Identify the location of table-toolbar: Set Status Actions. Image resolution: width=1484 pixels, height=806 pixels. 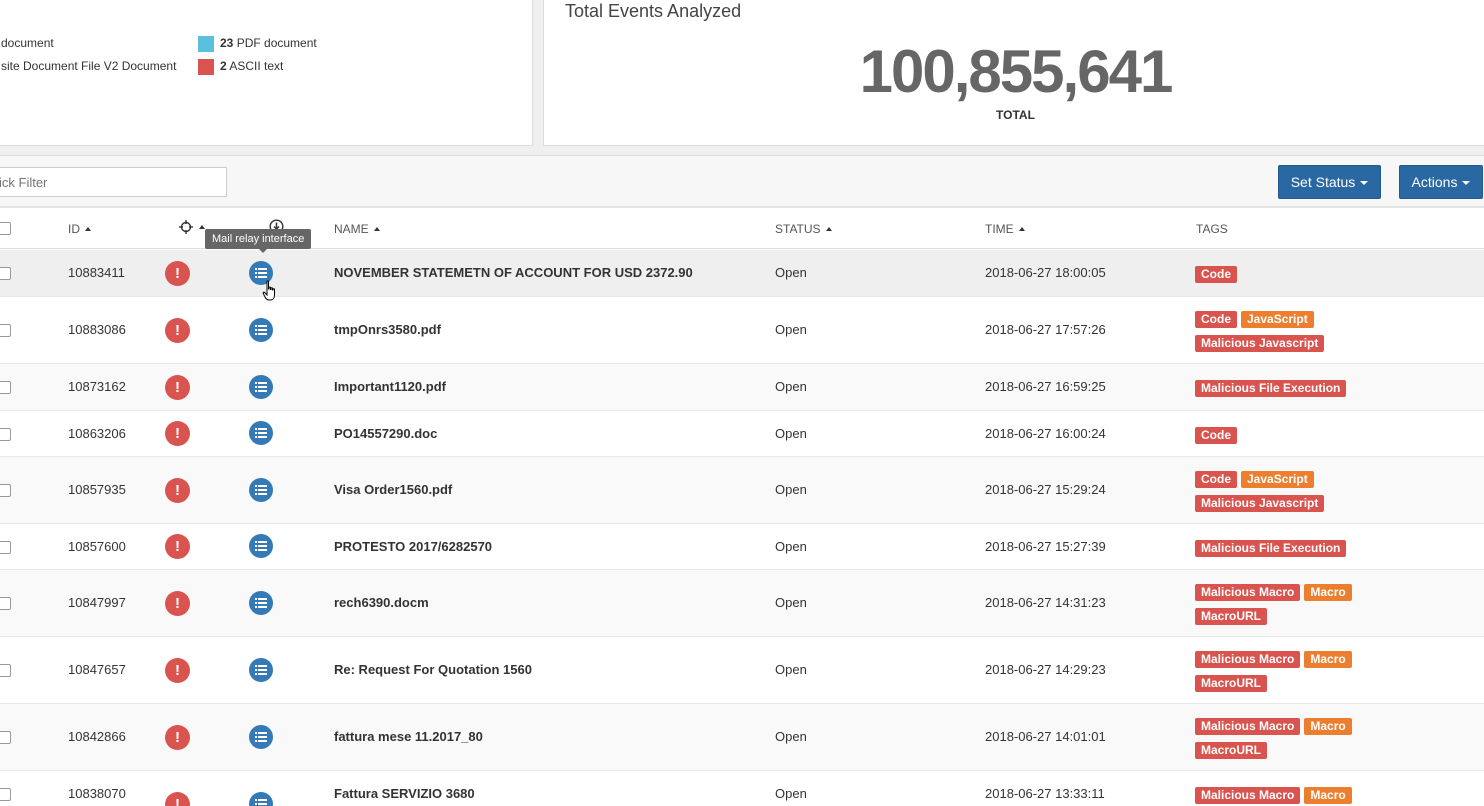
(742, 182).